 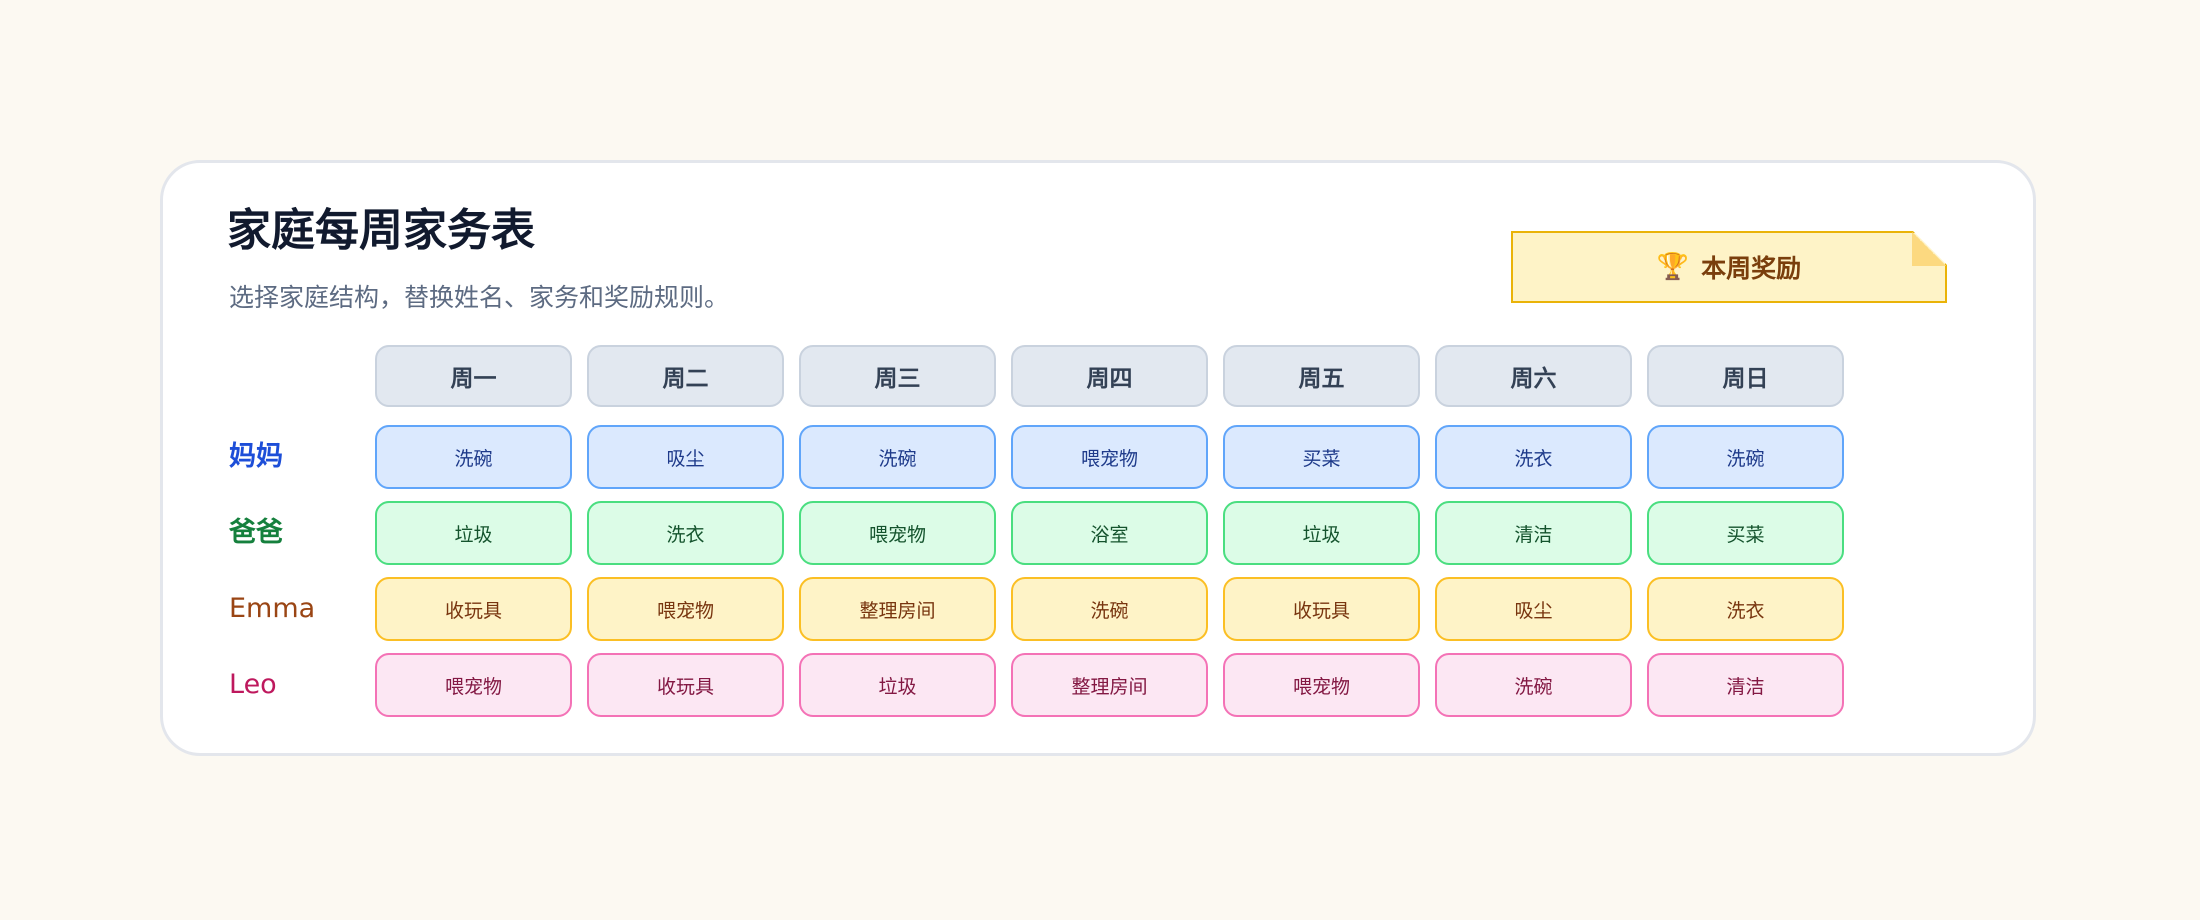 I want to click on day-header-wed: 周三, so click(x=897, y=376).